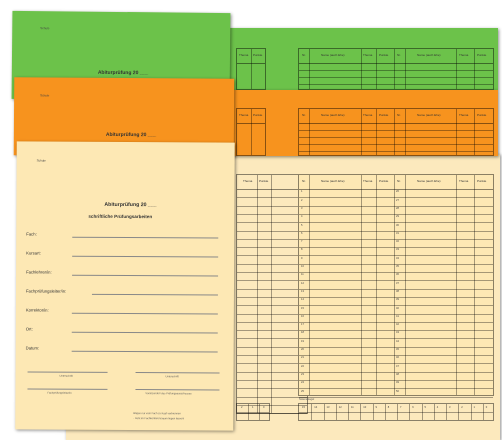 The width and height of the screenshot is (502, 440). I want to click on grade-scale-value: 5, so click(425, 407).